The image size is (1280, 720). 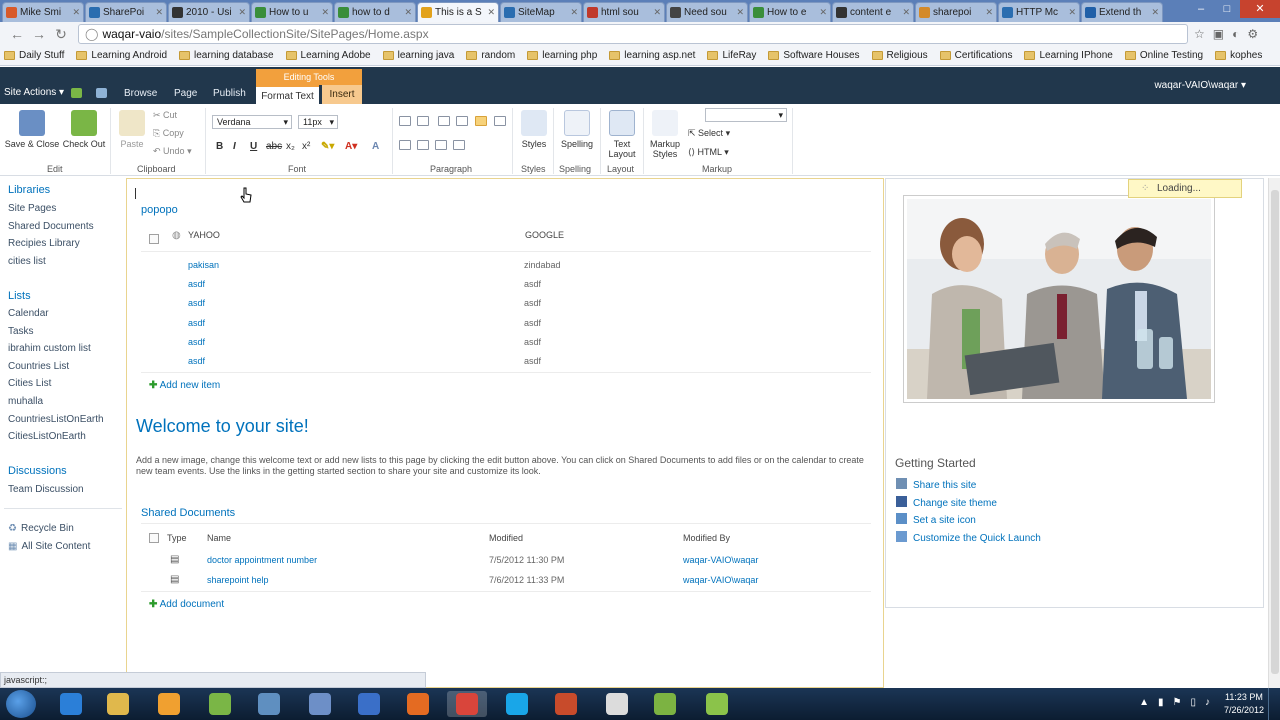 What do you see at coordinates (1068, 55) in the screenshot?
I see `bookmark-folder: Learning IPhone` at bounding box center [1068, 55].